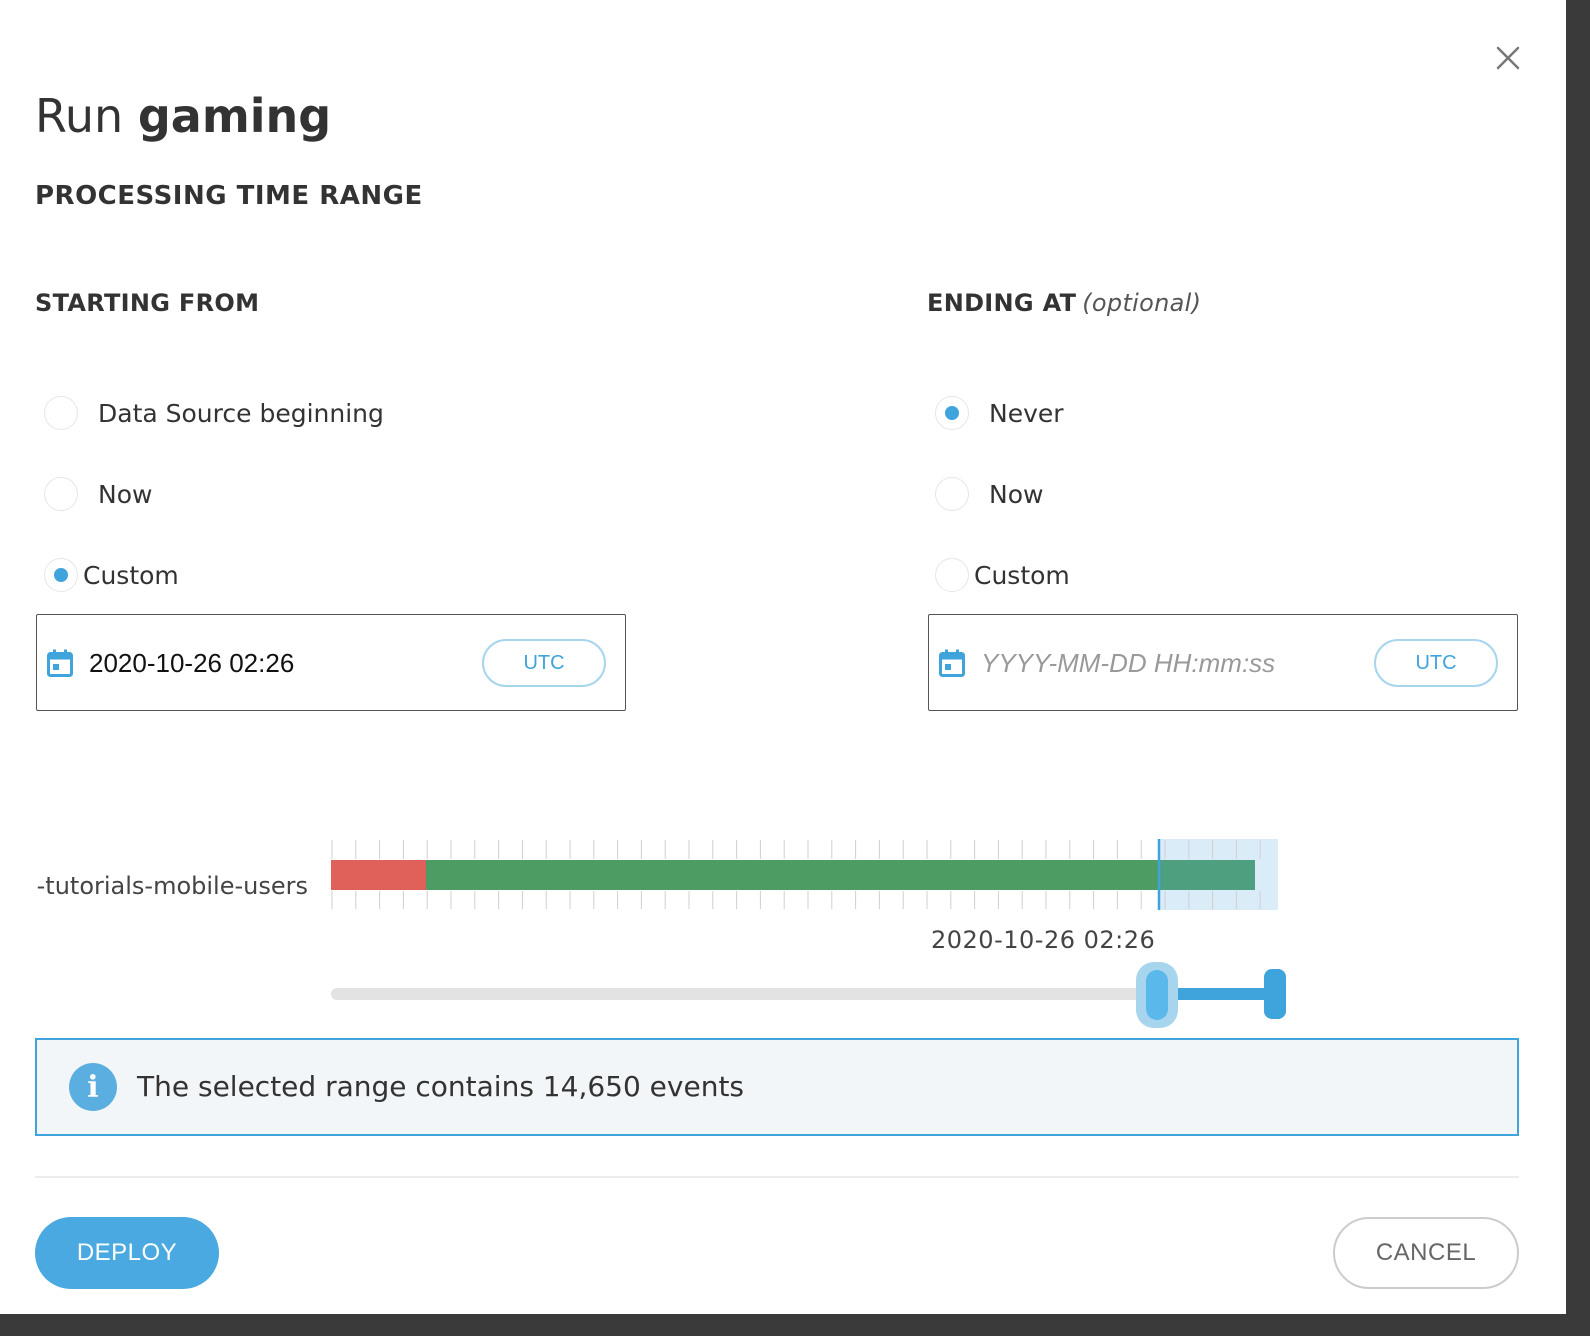 This screenshot has width=1590, height=1336. Describe the element at coordinates (1002, 303) in the screenshot. I see `ending-at-heading-text: ENDING AT` at that location.